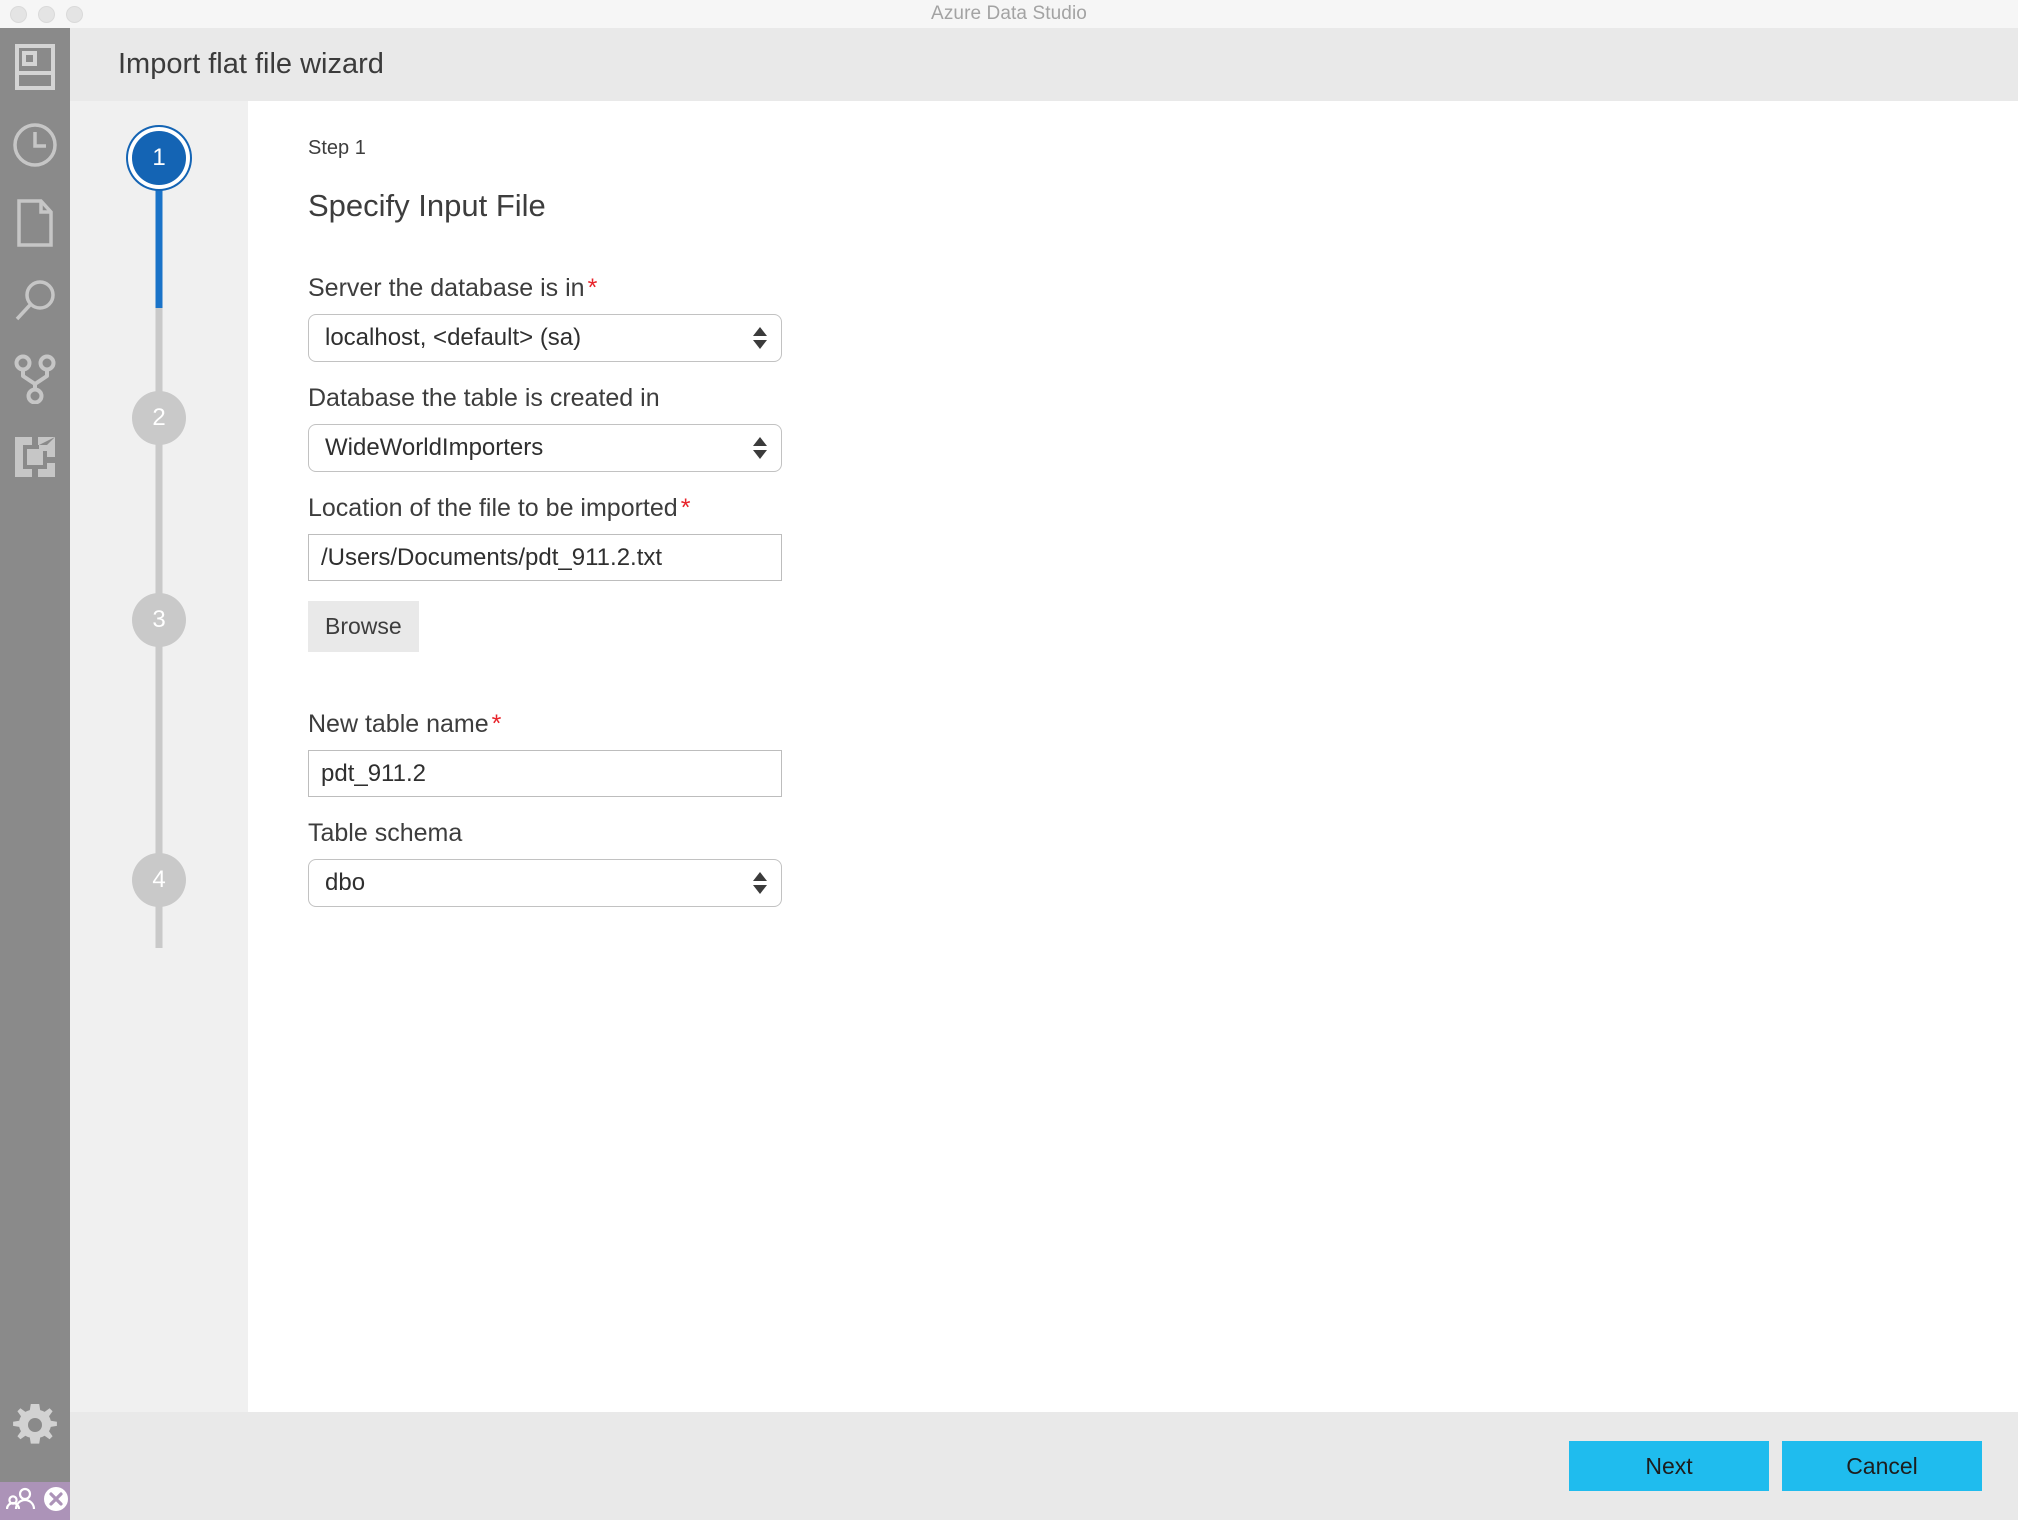 The width and height of the screenshot is (2018, 1520). I want to click on wizard-step-4: 4, so click(159, 880).